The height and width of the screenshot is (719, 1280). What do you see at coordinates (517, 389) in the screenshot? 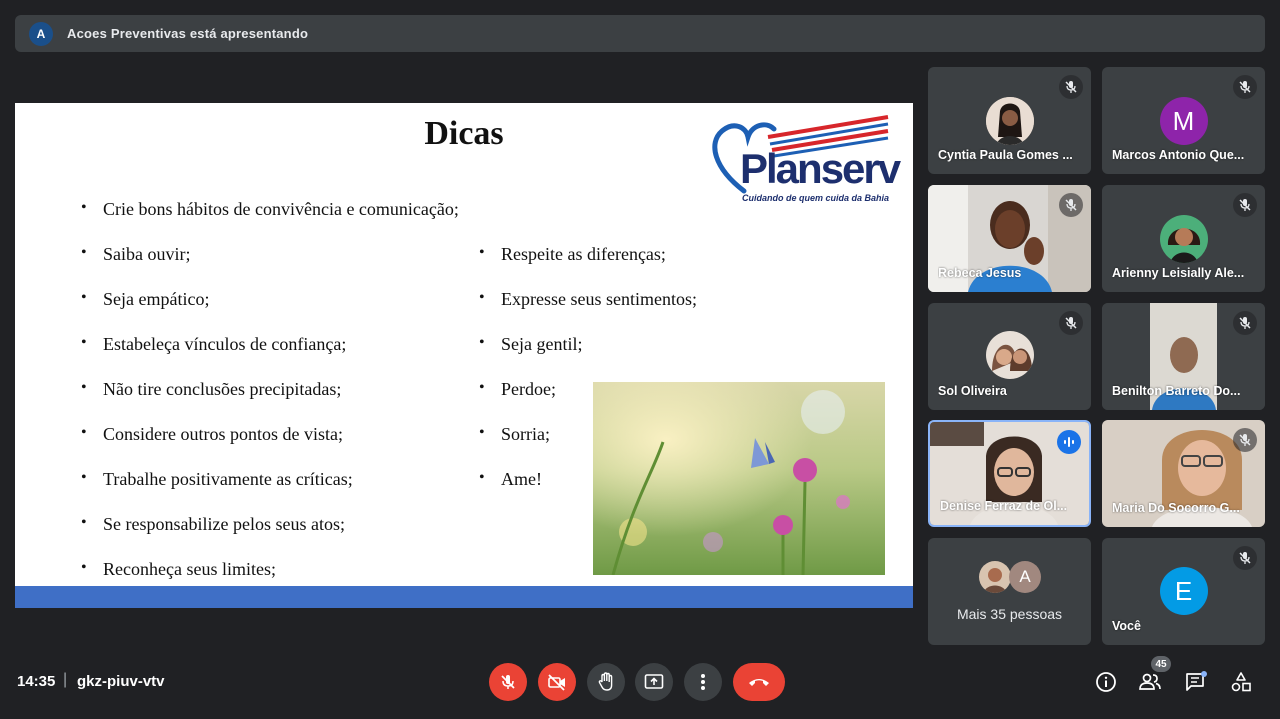
I see `bullet-item: Perdoe;` at bounding box center [517, 389].